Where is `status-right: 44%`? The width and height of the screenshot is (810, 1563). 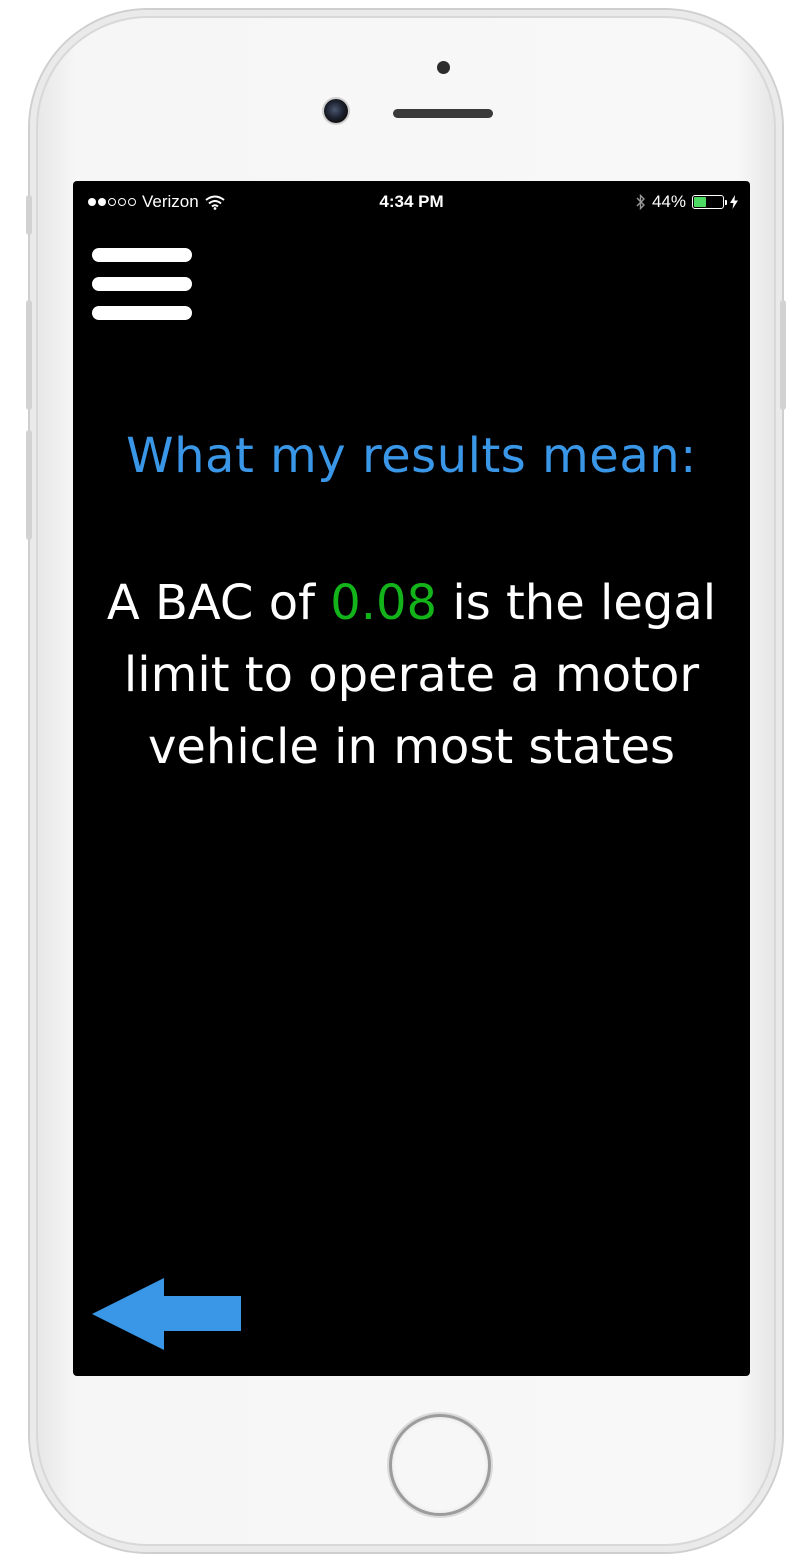 status-right: 44% is located at coordinates (687, 202).